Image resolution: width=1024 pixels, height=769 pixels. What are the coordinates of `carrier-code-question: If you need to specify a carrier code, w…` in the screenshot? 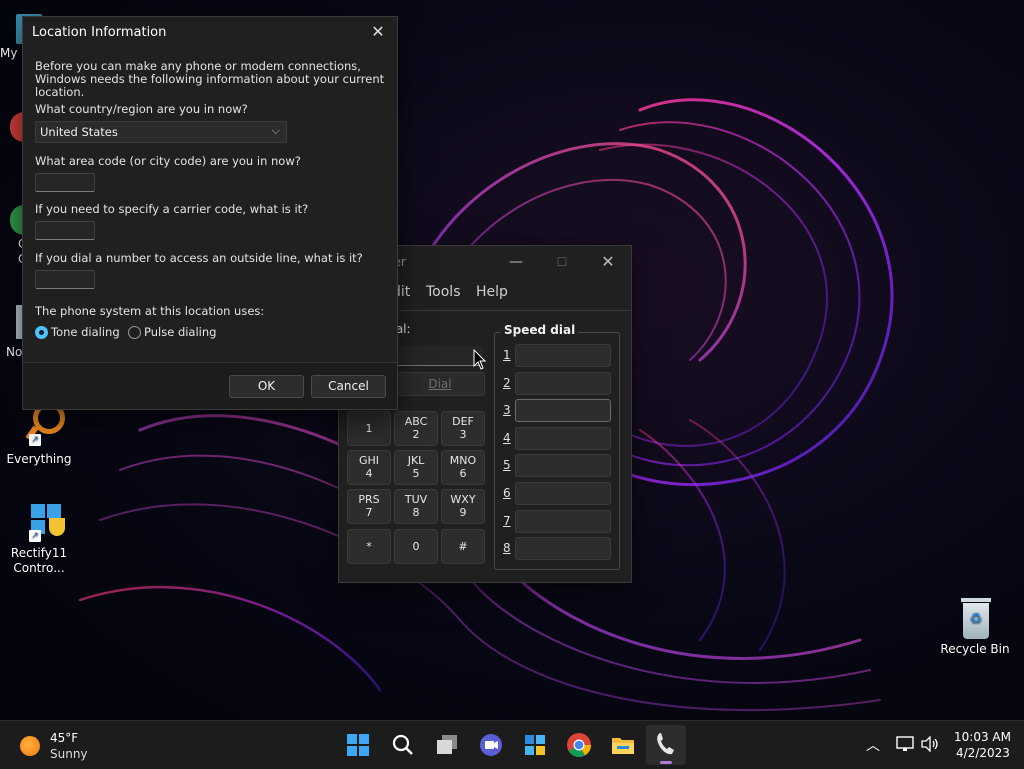 It's located at (172, 209).